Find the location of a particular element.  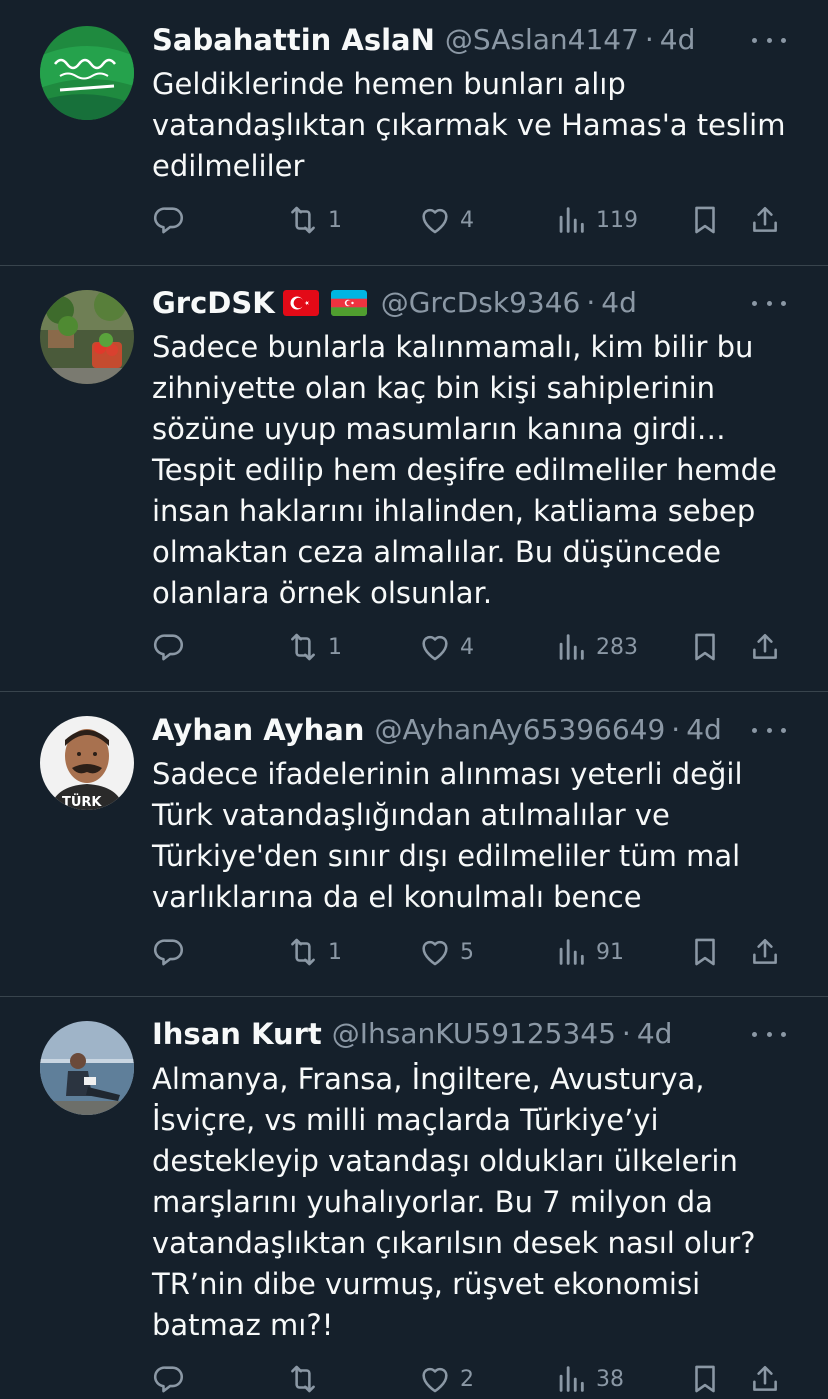

tweet-header: Ayhan Ayhan @AyhanAy65396649 · 4d is located at coordinates (455, 730).